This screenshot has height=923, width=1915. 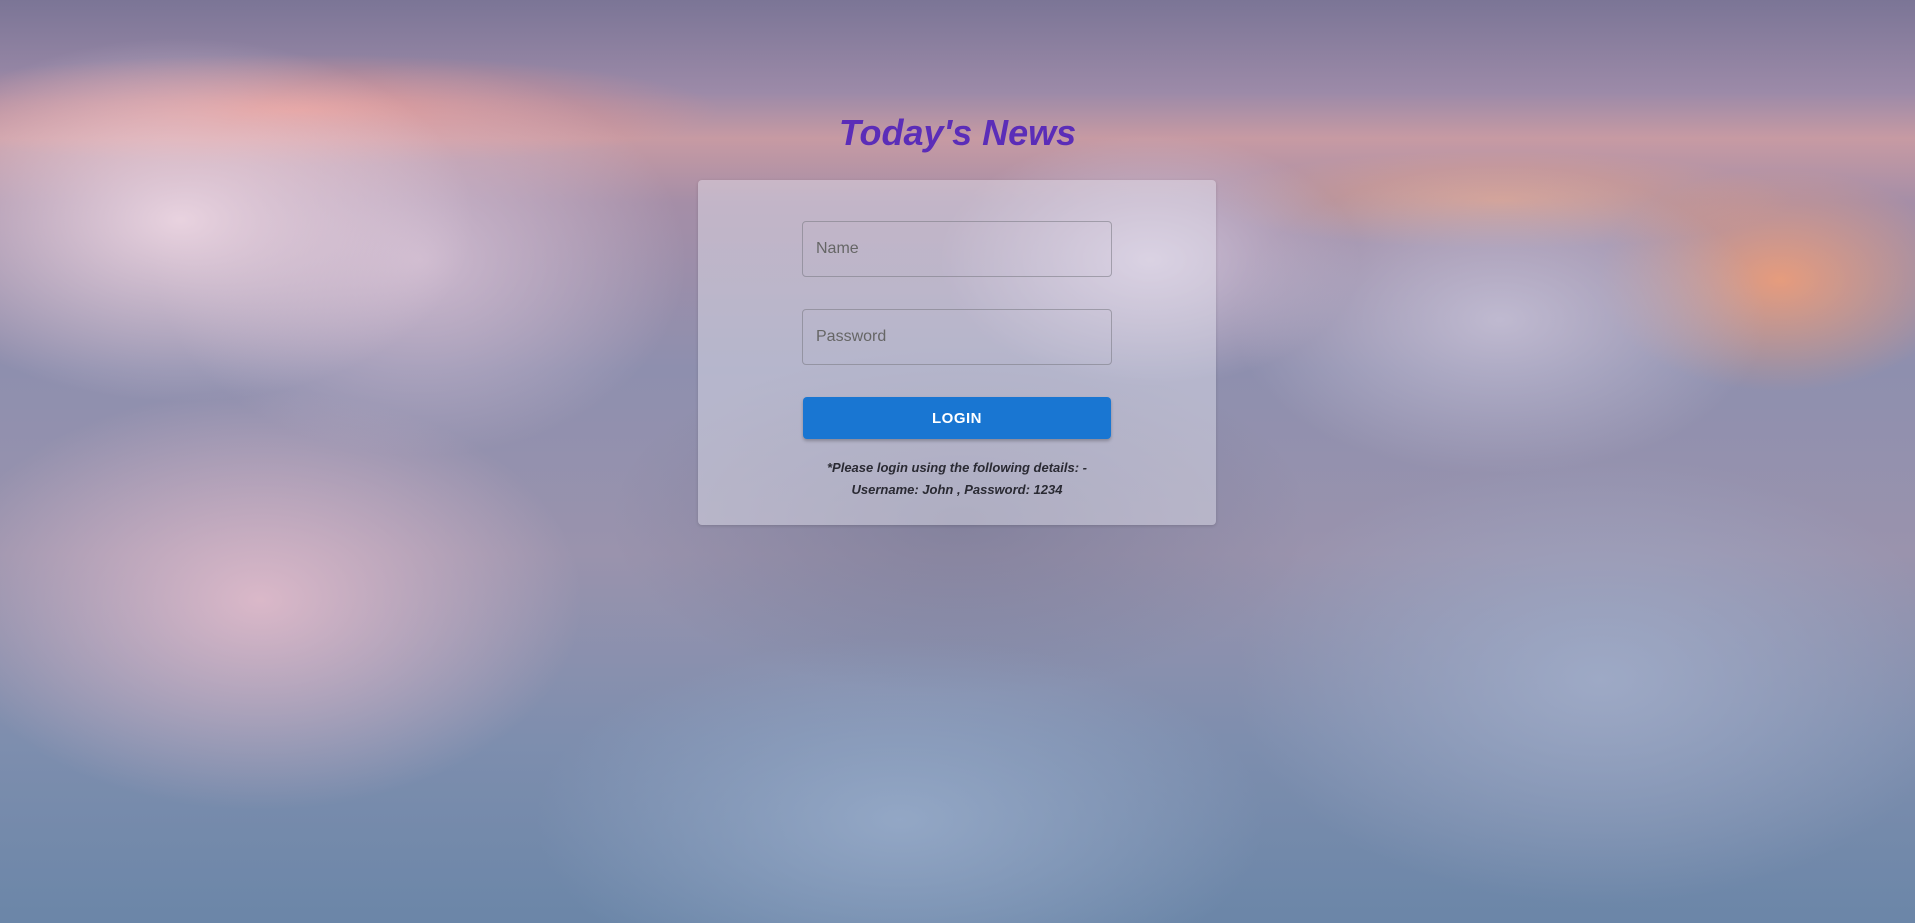 What do you see at coordinates (957, 418) in the screenshot?
I see `login-button: LOGIN` at bounding box center [957, 418].